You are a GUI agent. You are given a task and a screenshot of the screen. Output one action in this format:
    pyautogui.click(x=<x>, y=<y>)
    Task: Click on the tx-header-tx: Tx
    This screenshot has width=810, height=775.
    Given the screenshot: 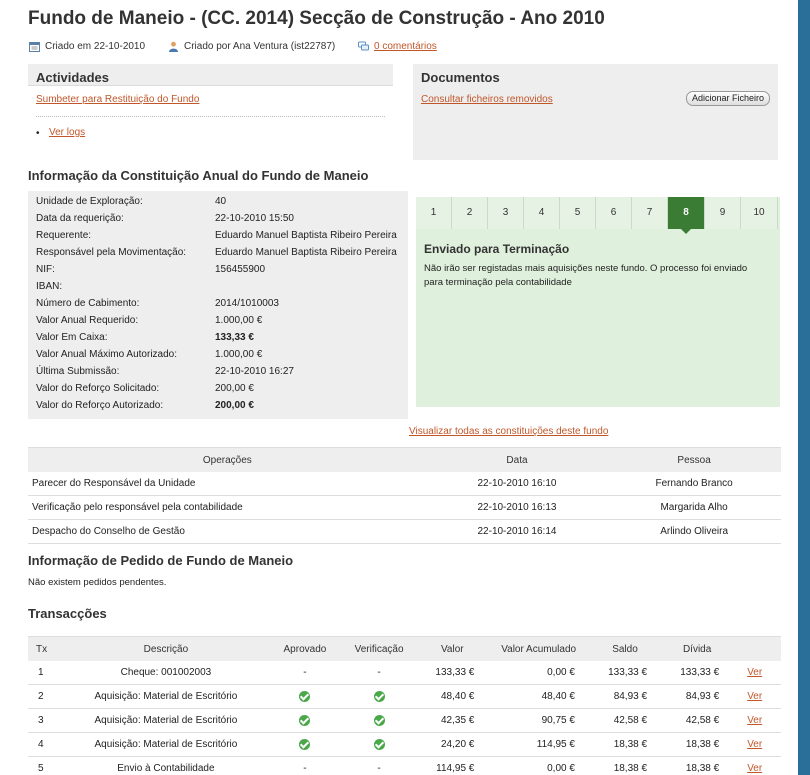 What is the action you would take?
    pyautogui.click(x=46, y=648)
    